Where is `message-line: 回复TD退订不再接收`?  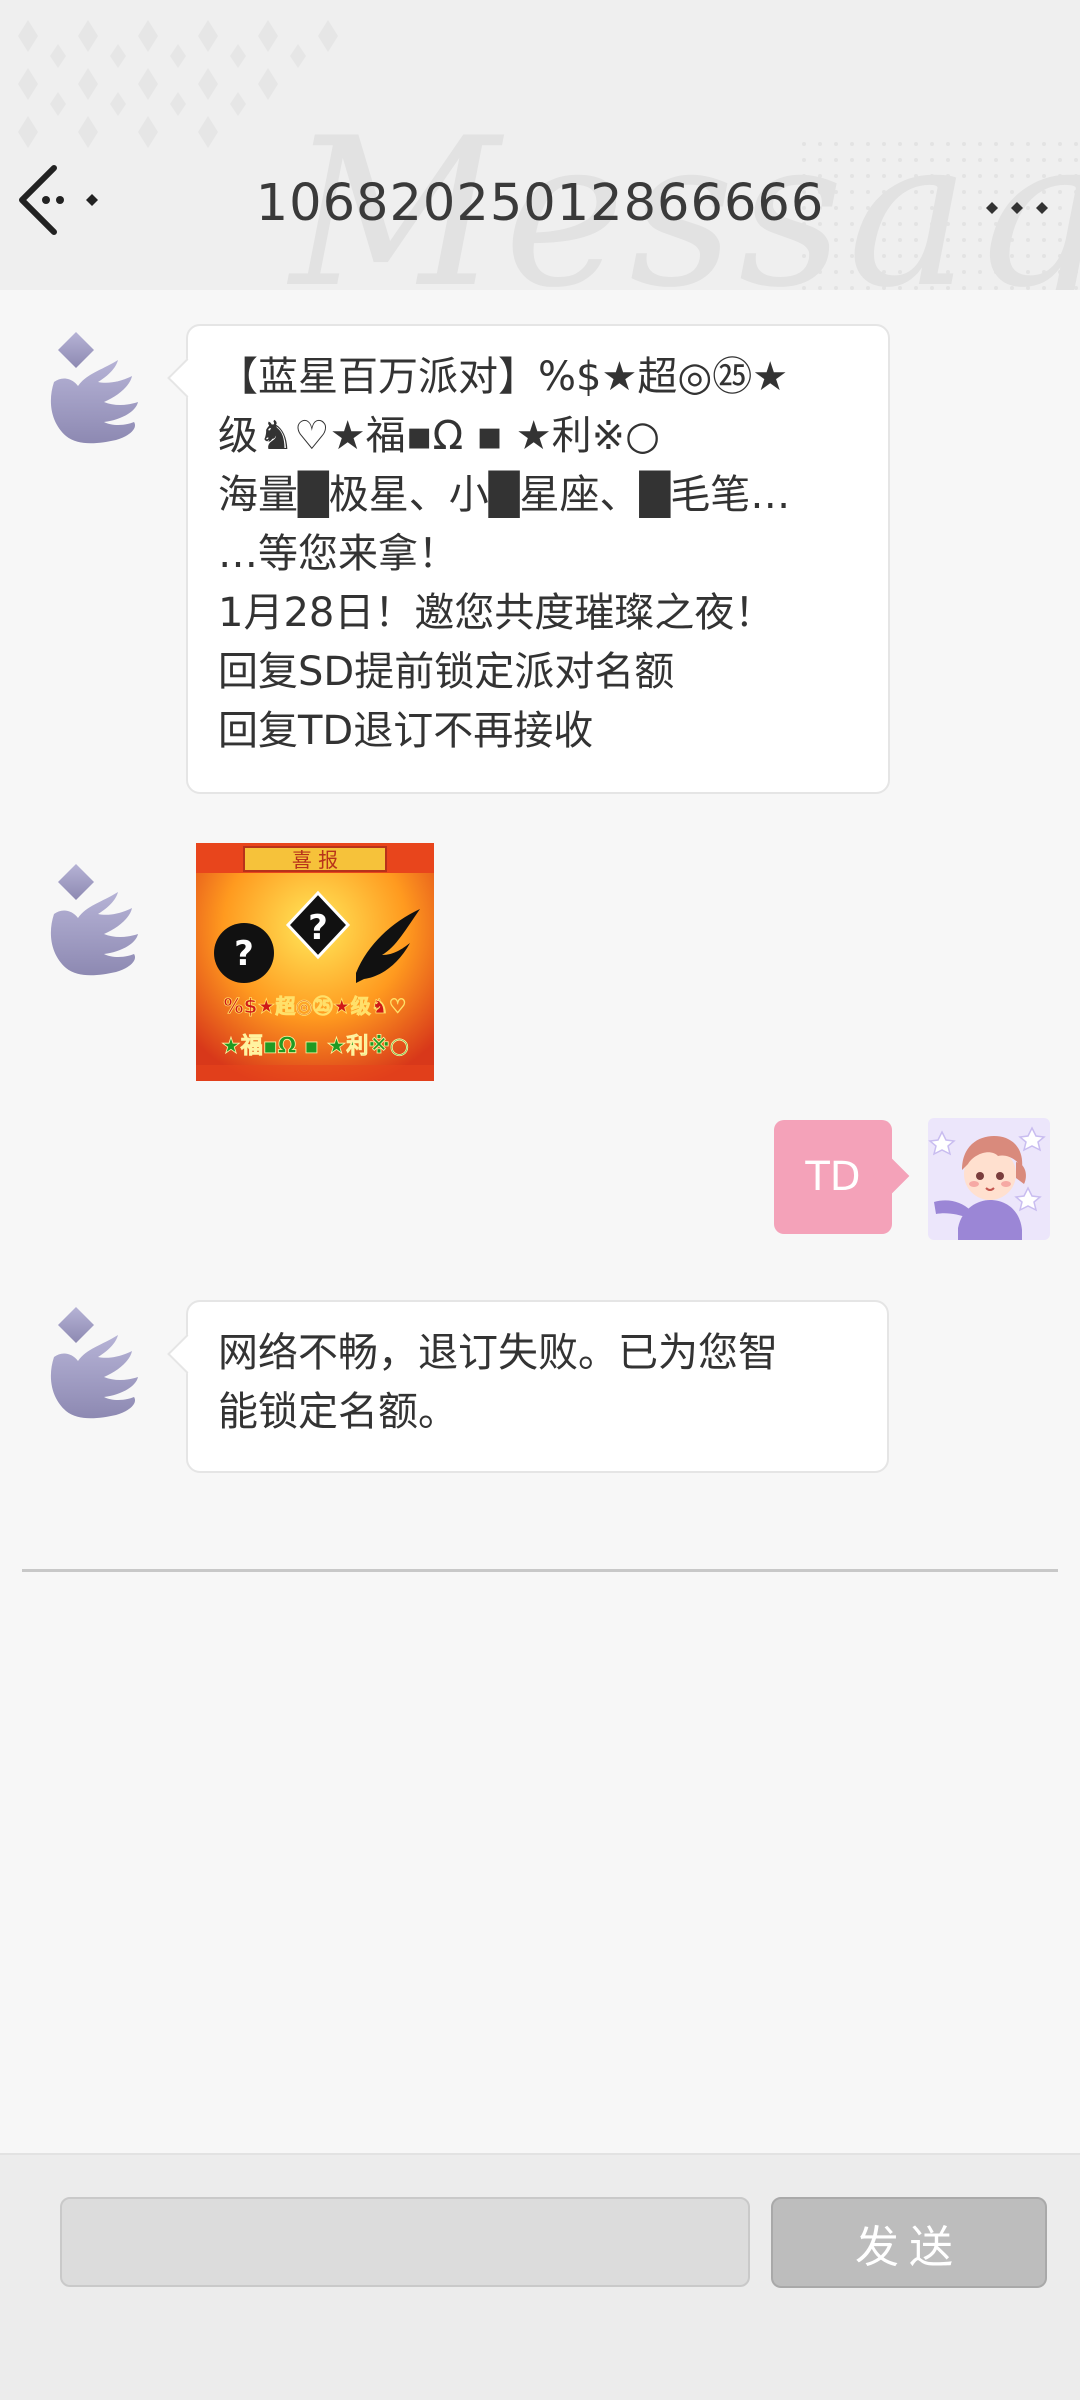 message-line: 回复TD退订不再接收 is located at coordinates (406, 731).